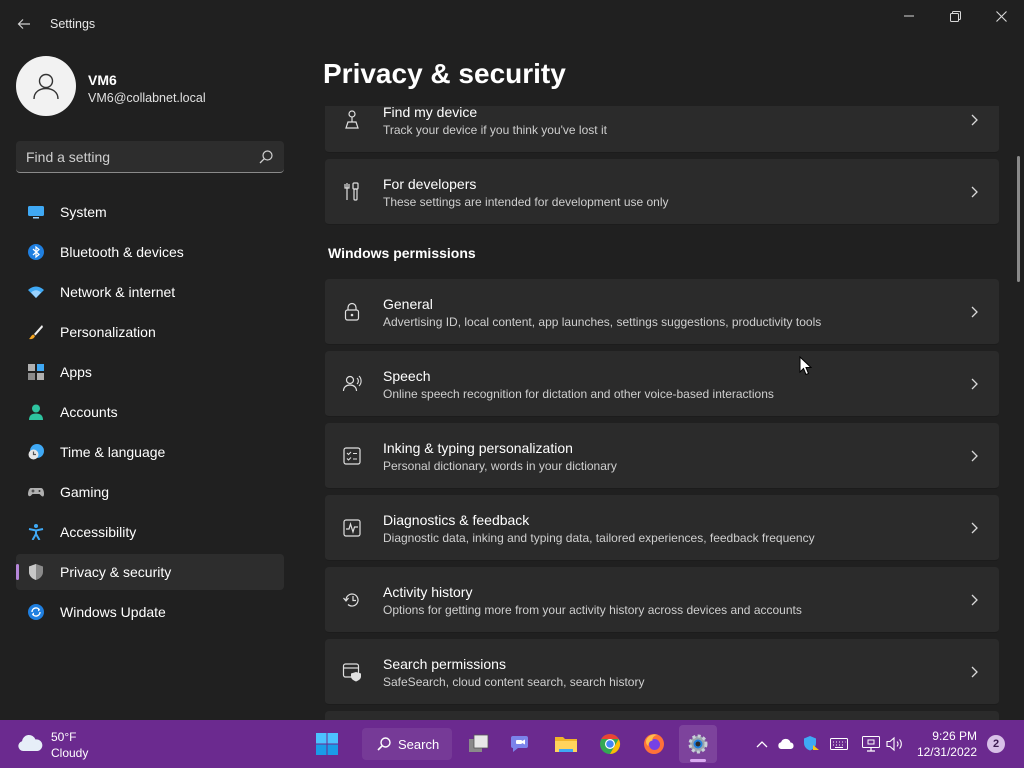 The image size is (1024, 768). What do you see at coordinates (895, 744) in the screenshot?
I see `volume-tray-icon` at bounding box center [895, 744].